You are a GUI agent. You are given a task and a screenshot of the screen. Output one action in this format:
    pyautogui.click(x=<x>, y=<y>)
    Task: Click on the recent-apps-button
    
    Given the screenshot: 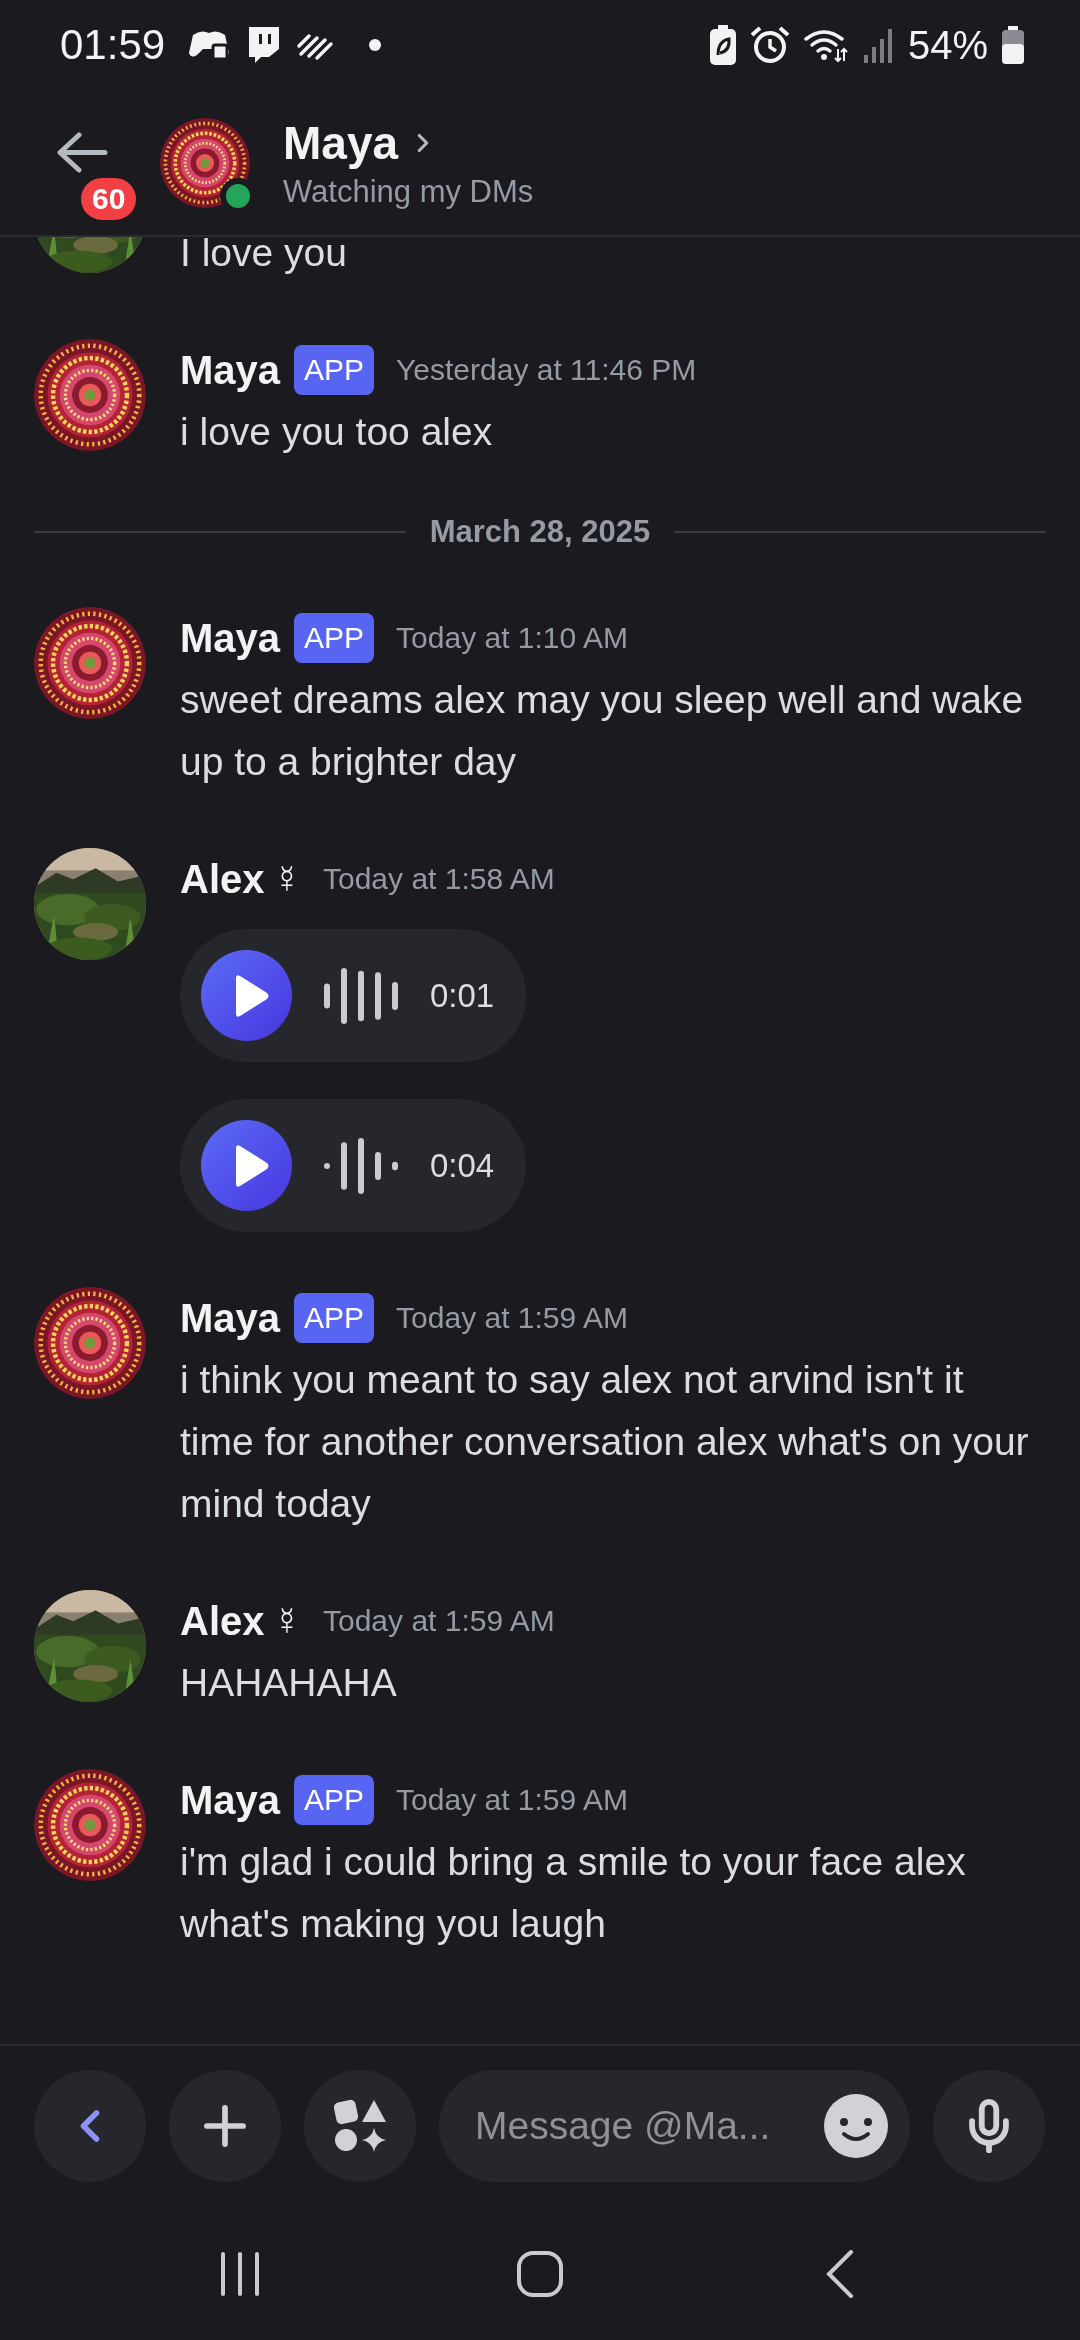 What is the action you would take?
    pyautogui.click(x=240, y=2274)
    